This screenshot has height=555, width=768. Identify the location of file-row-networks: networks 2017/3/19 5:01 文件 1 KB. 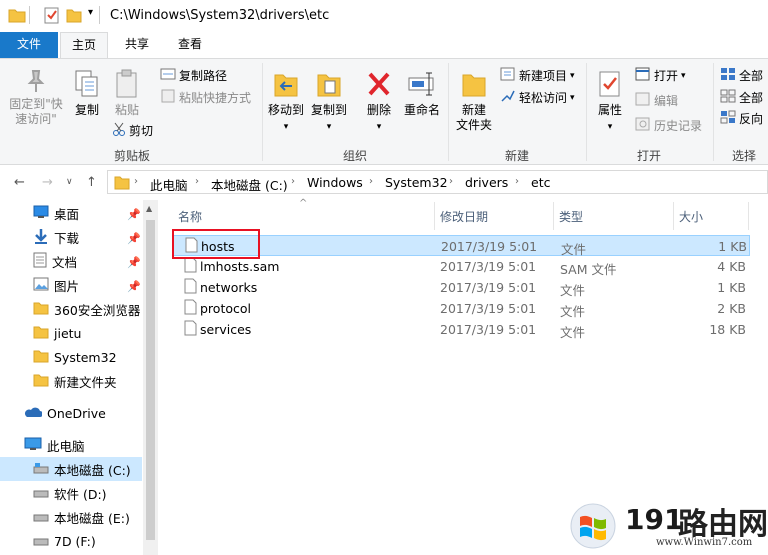
(461, 287).